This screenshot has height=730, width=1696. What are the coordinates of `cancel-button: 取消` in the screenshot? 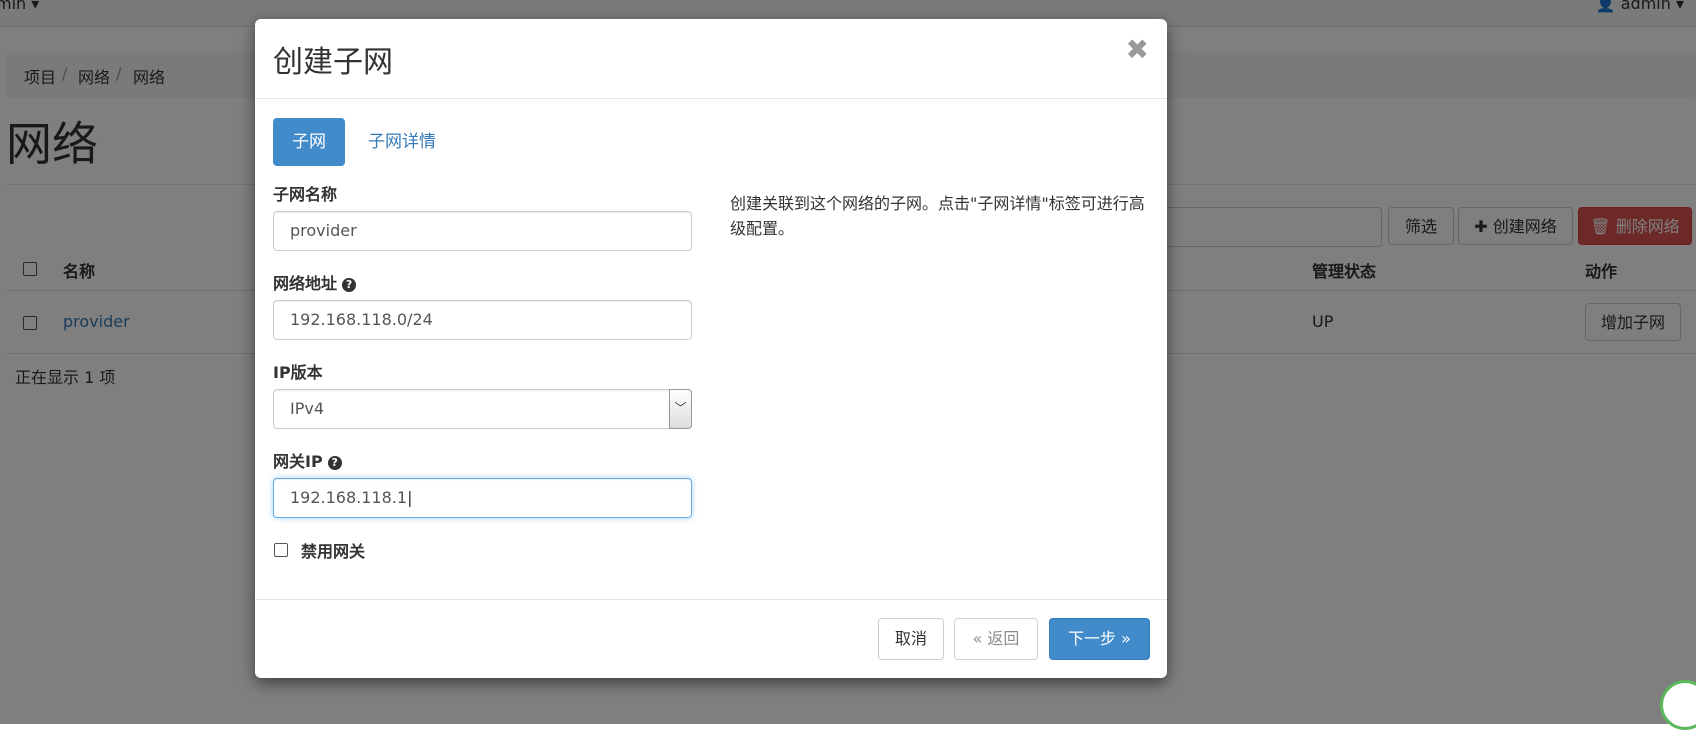 It's located at (911, 639).